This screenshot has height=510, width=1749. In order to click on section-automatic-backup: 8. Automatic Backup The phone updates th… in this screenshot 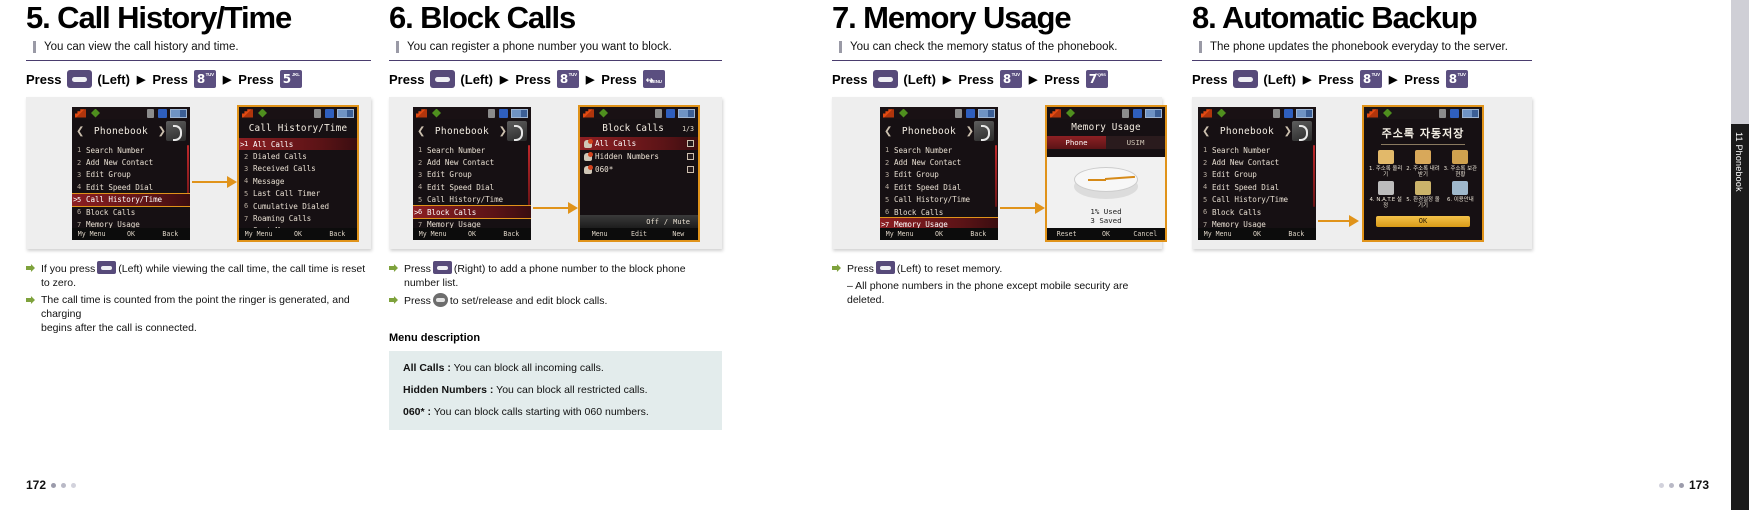, I will do `click(1362, 124)`.